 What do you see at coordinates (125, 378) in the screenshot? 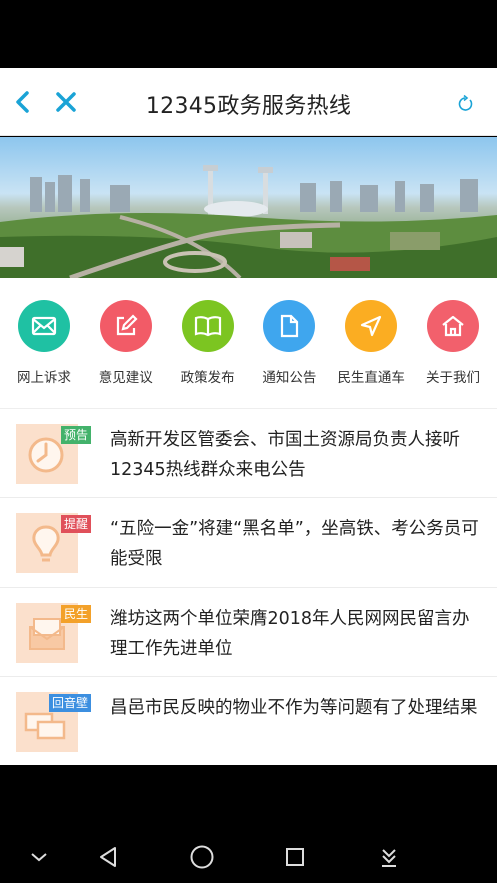
I see `quick-link-label: 意见建议` at bounding box center [125, 378].